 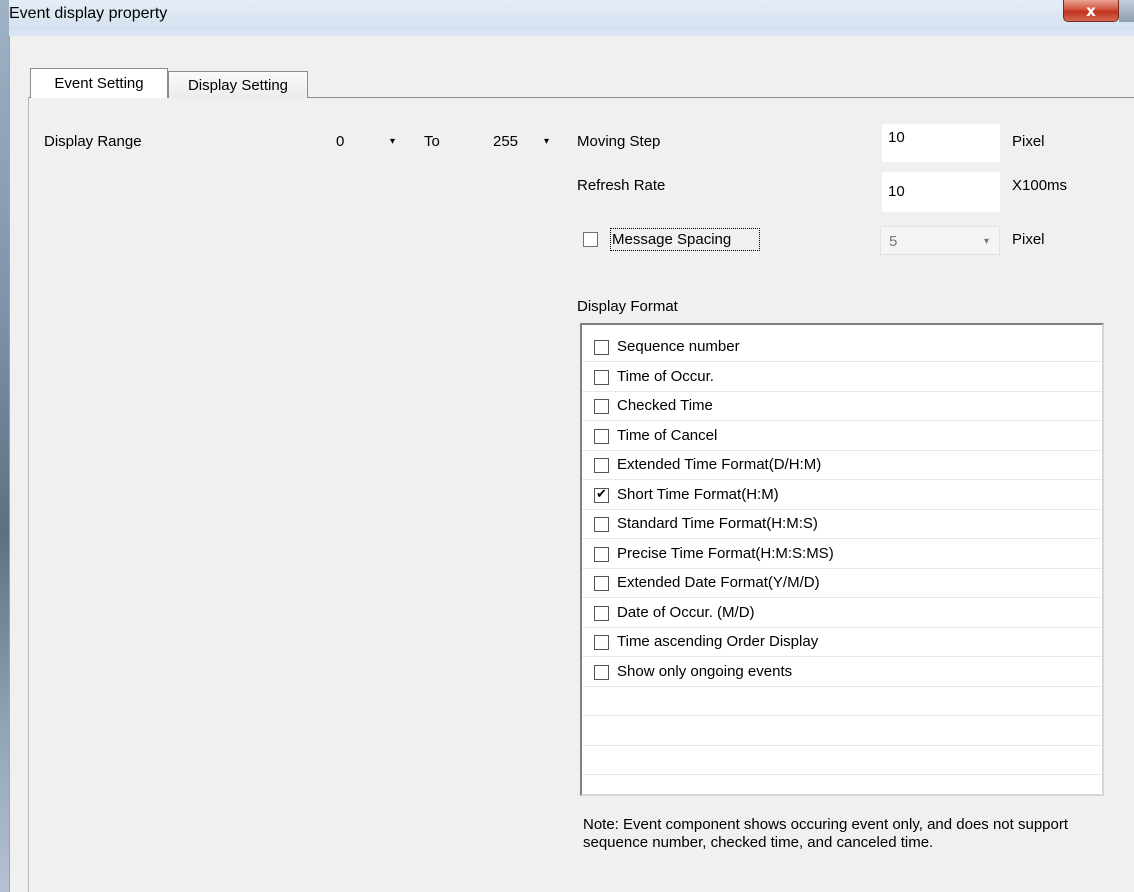 I want to click on list-item: ✔ Short Time Format(H:M), so click(x=842, y=495).